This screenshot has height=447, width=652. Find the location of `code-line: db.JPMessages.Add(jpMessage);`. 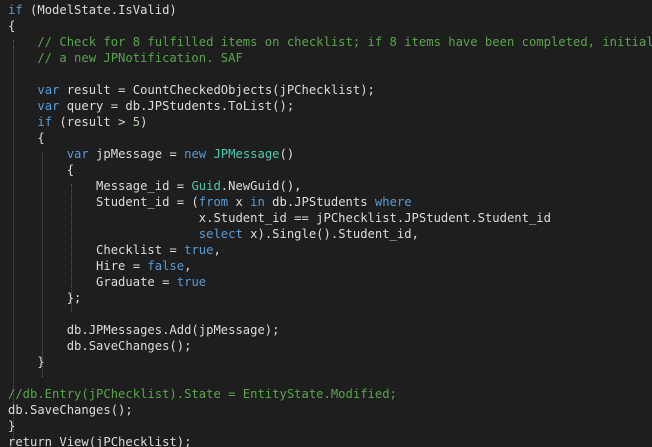

code-line: db.JPMessages.Add(jpMessage); is located at coordinates (144, 330).